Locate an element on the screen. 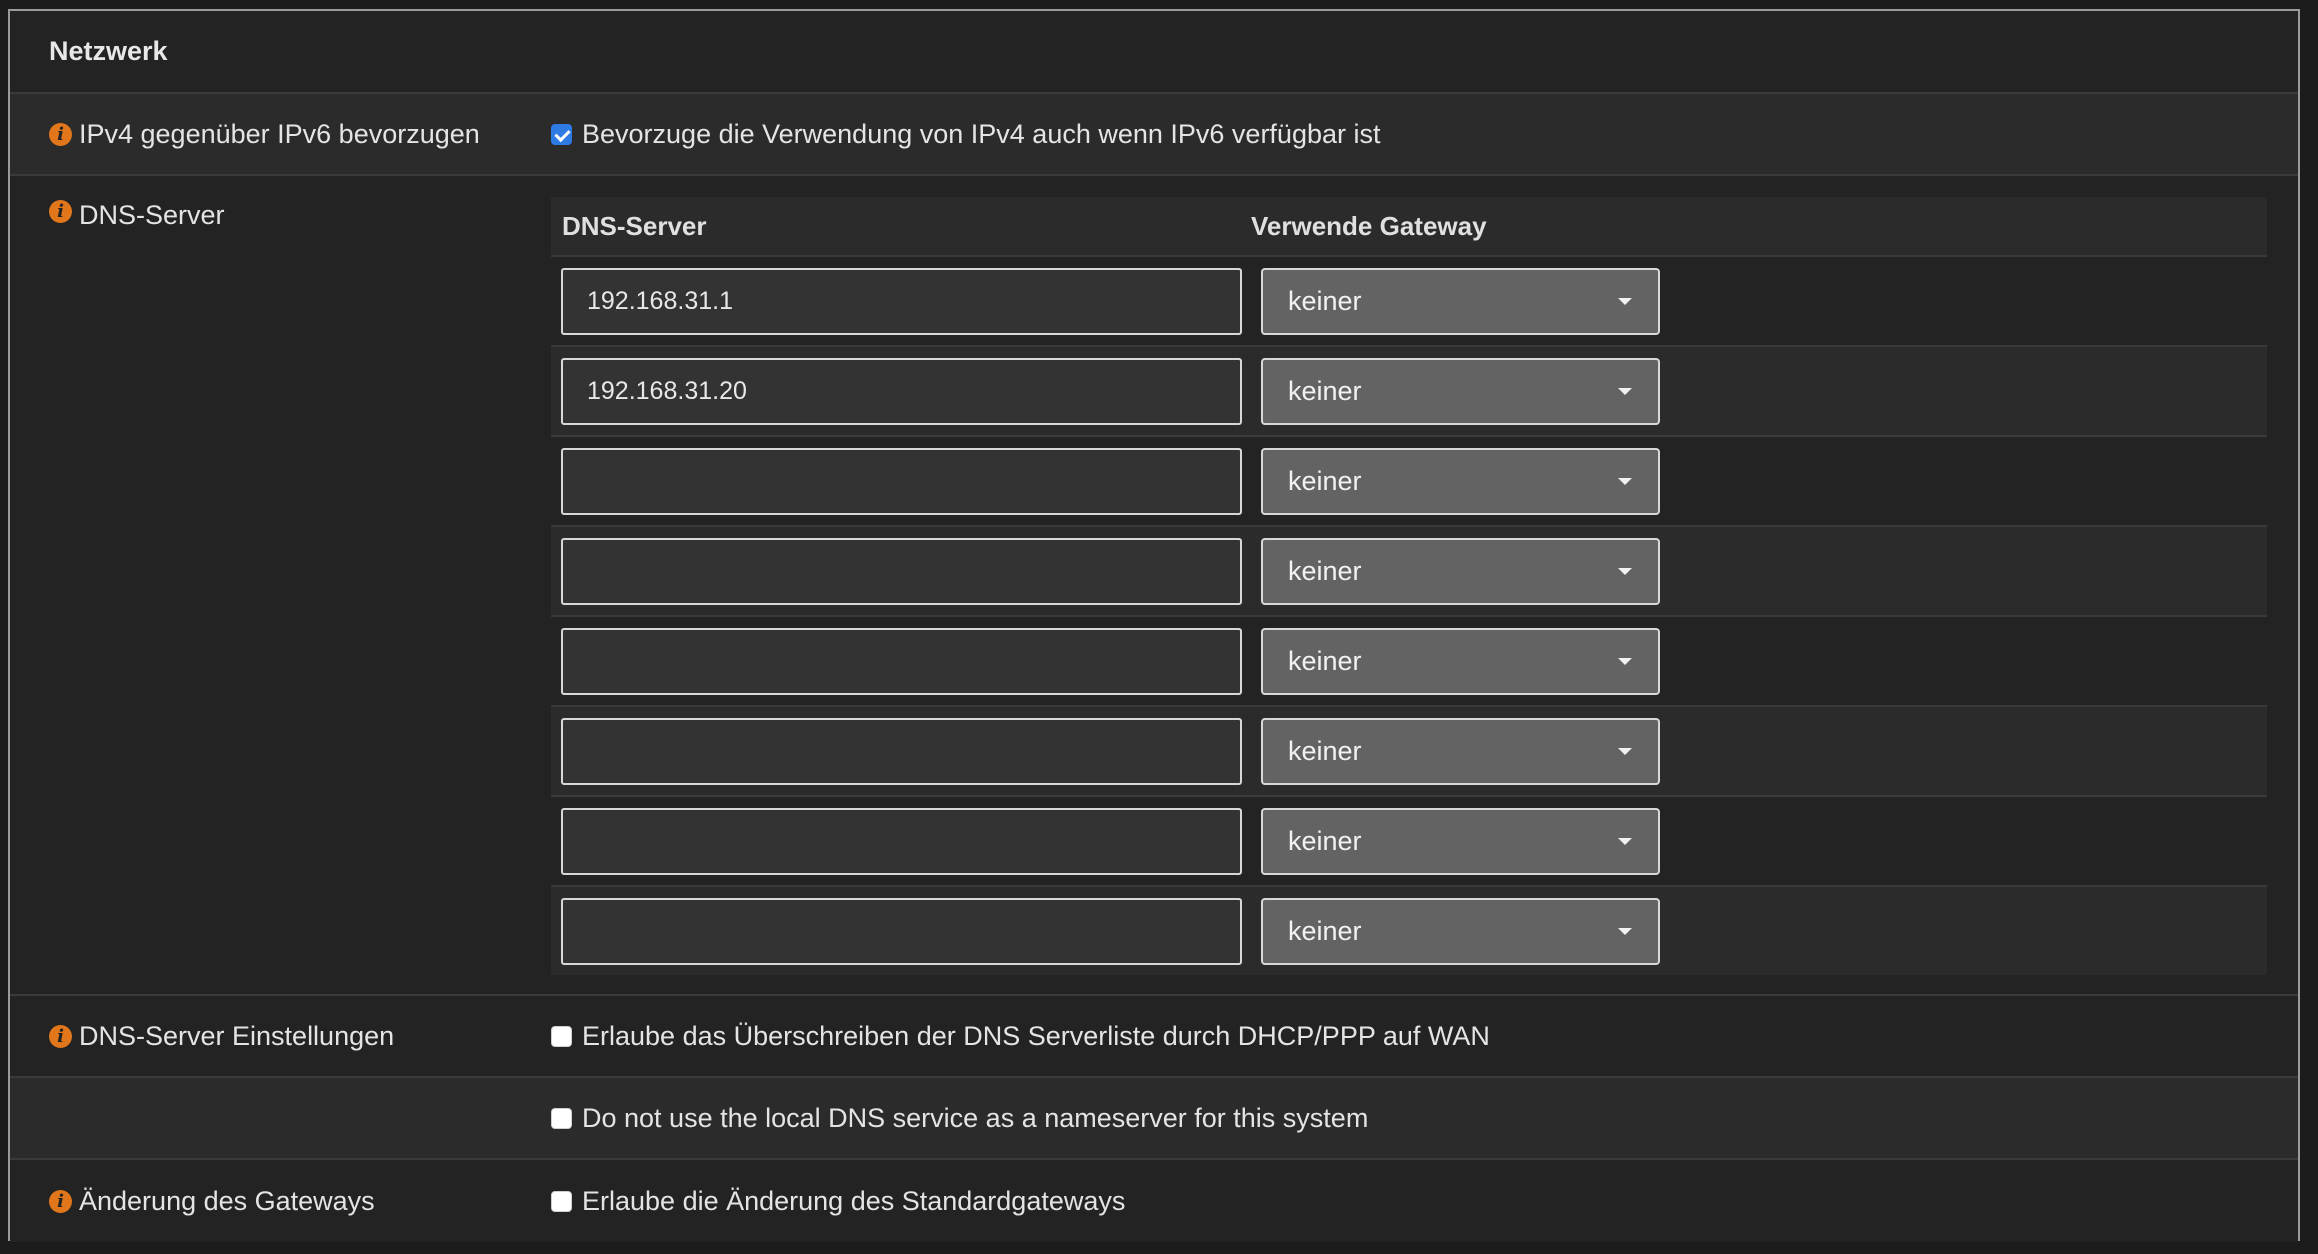  panel-header: Netzwerk is located at coordinates (1154, 52).